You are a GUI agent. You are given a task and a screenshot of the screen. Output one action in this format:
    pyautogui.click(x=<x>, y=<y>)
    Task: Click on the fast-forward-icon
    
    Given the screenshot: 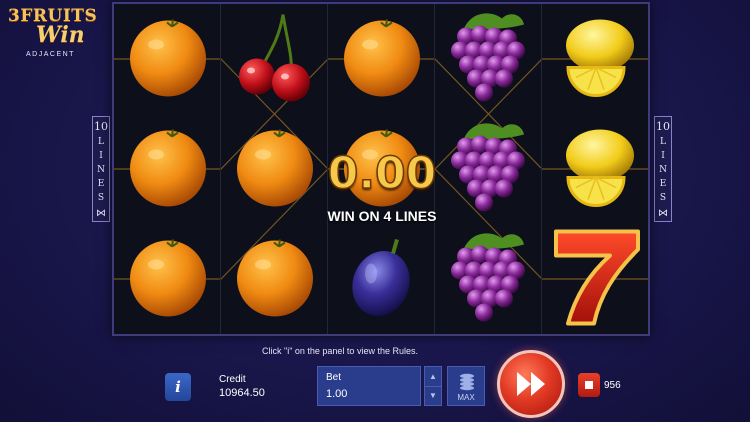 What is the action you would take?
    pyautogui.click(x=531, y=384)
    